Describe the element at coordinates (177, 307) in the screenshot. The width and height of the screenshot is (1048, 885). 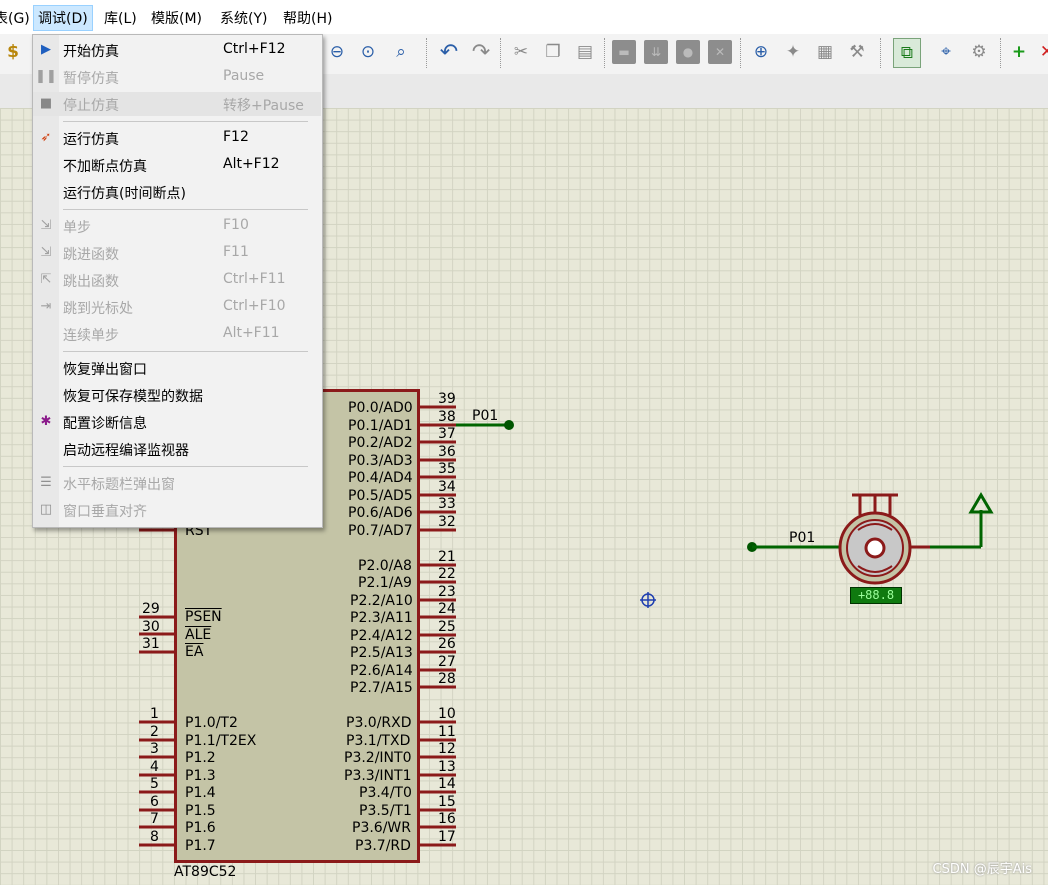
I see `menu-item-run-to-cursor: ⇥ 跳到光标处 Ctrl+F10` at that location.